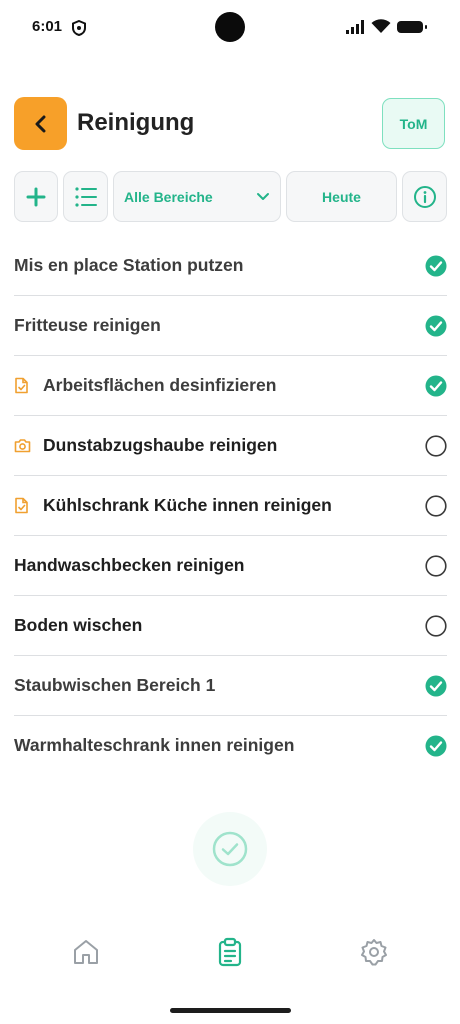  What do you see at coordinates (341, 196) in the screenshot?
I see `date-filter-button: Heute` at bounding box center [341, 196].